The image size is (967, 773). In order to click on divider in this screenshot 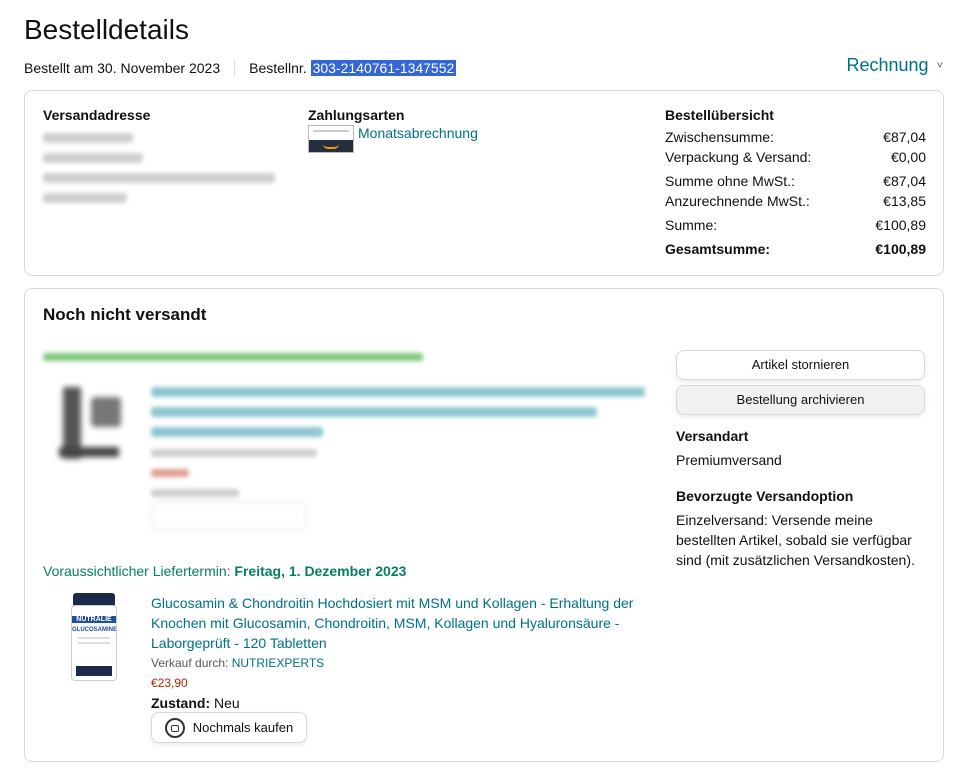, I will do `click(235, 68)`.